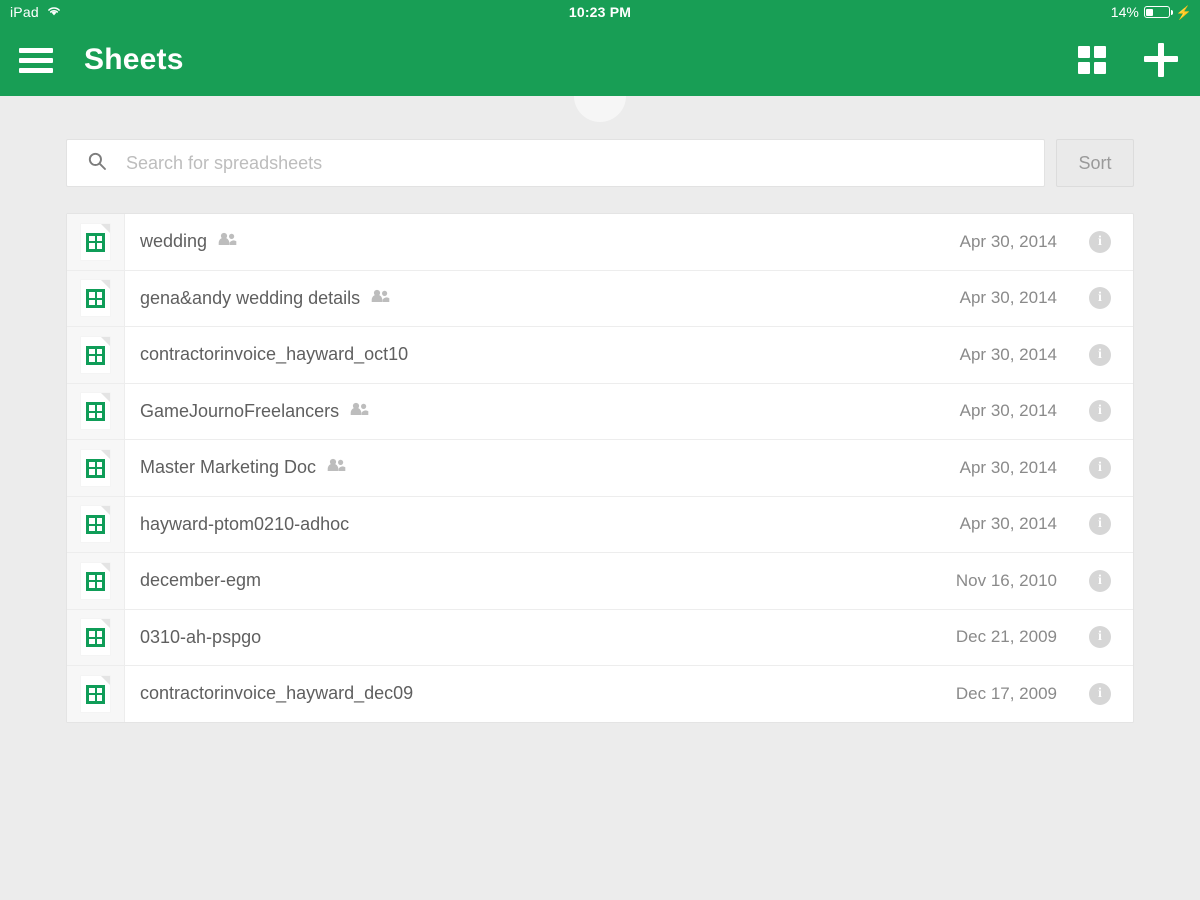  What do you see at coordinates (1006, 693) in the screenshot?
I see `file-date: Dec 17, 2009` at bounding box center [1006, 693].